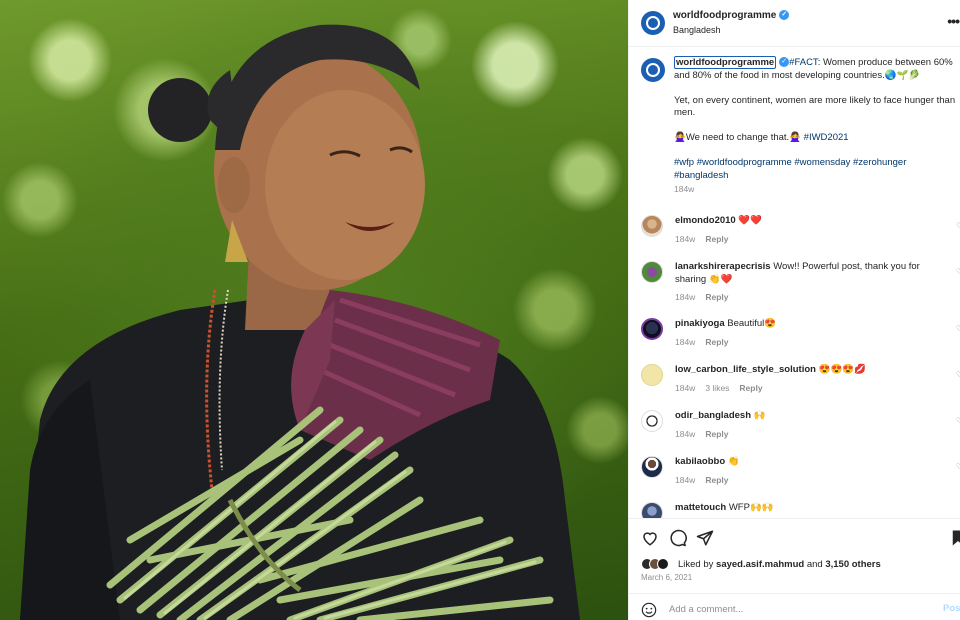 The height and width of the screenshot is (620, 960). Describe the element at coordinates (751, 507) in the screenshot. I see `comment-body: WFP🙌🙌` at that location.